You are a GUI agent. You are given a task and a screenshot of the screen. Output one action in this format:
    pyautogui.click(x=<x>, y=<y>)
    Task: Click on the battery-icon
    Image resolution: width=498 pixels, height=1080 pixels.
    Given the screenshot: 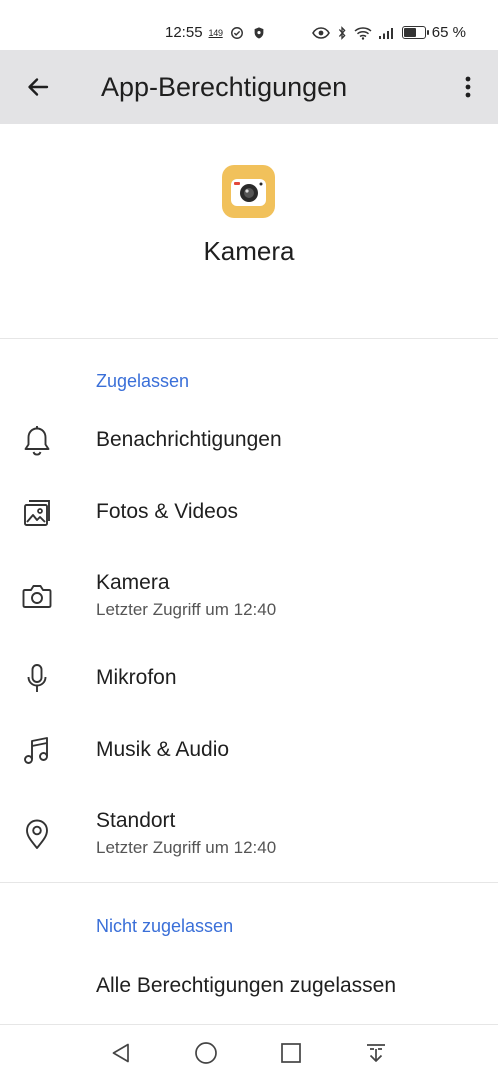 What is the action you would take?
    pyautogui.click(x=415, y=32)
    